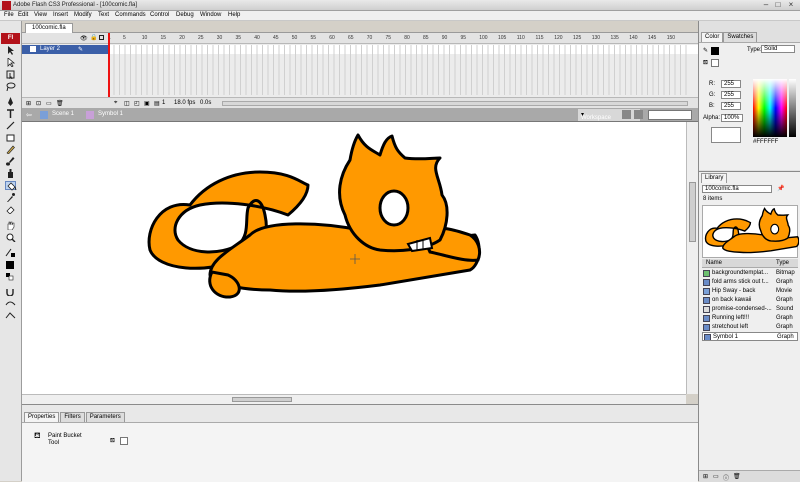  Describe the element at coordinates (185, 15) in the screenshot. I see `menu-debug: Debug` at that location.